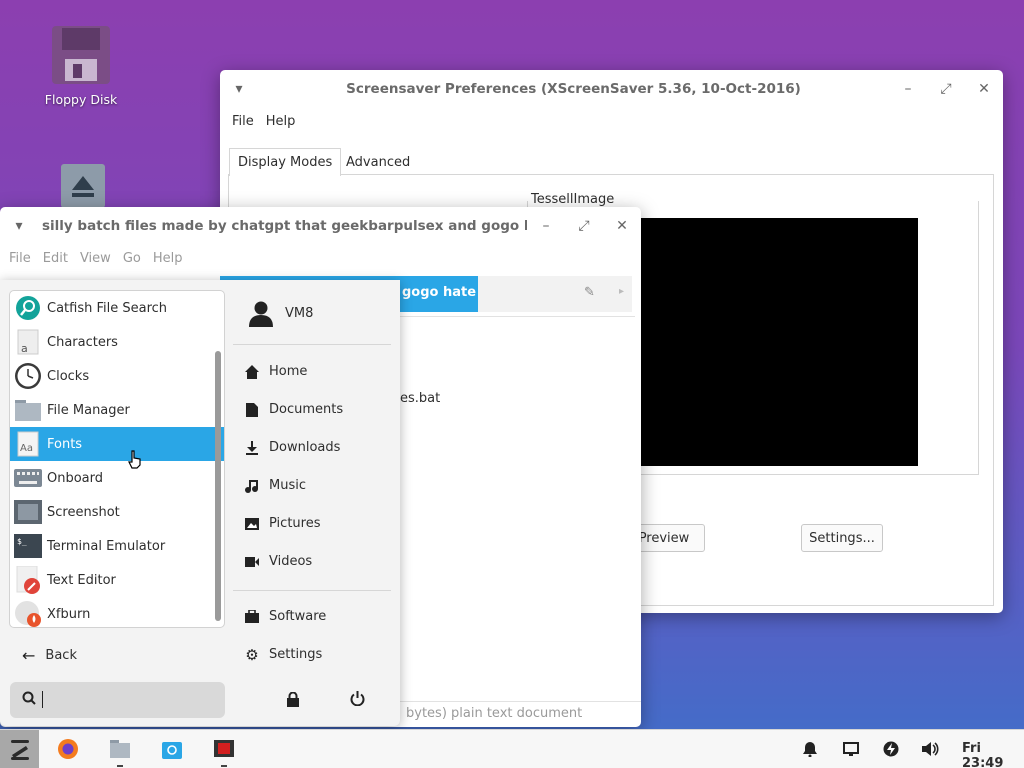  Describe the element at coordinates (61, 655) in the screenshot. I see `back-label: Back` at that location.